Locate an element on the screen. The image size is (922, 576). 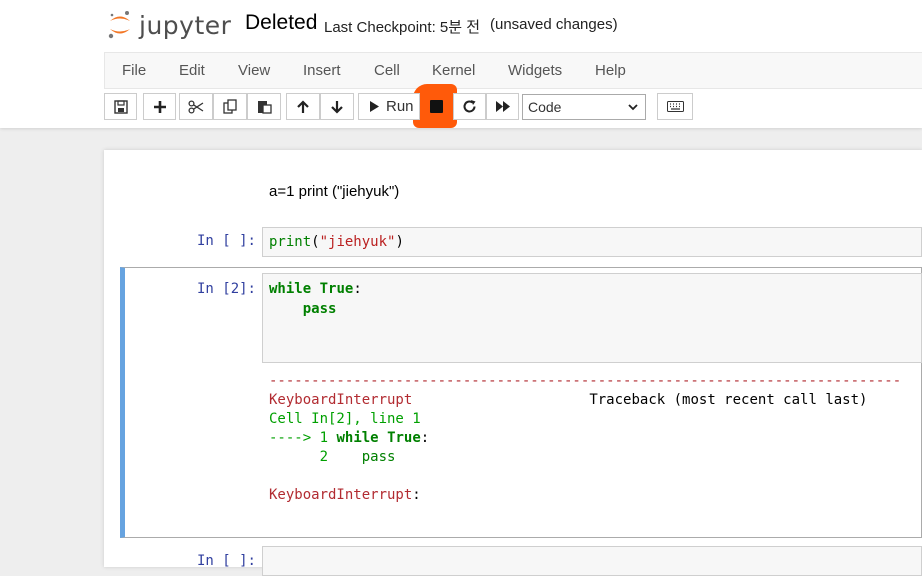
run-button: Run is located at coordinates (389, 106).